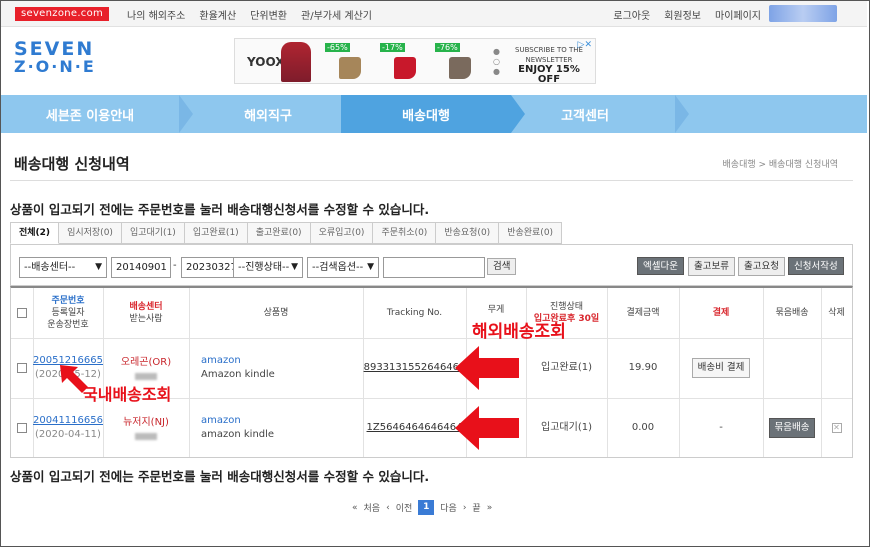  I want to click on mypage-link: 마이페이지, so click(738, 14).